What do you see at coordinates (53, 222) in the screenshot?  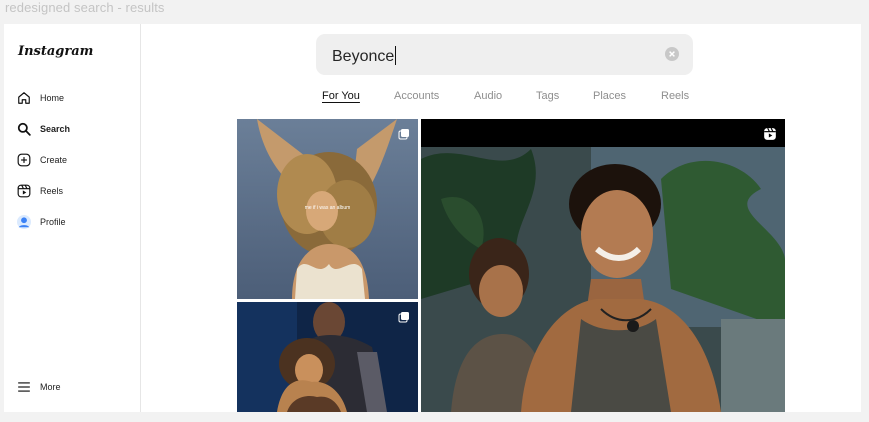 I see `sidebar-item-label: Profile` at bounding box center [53, 222].